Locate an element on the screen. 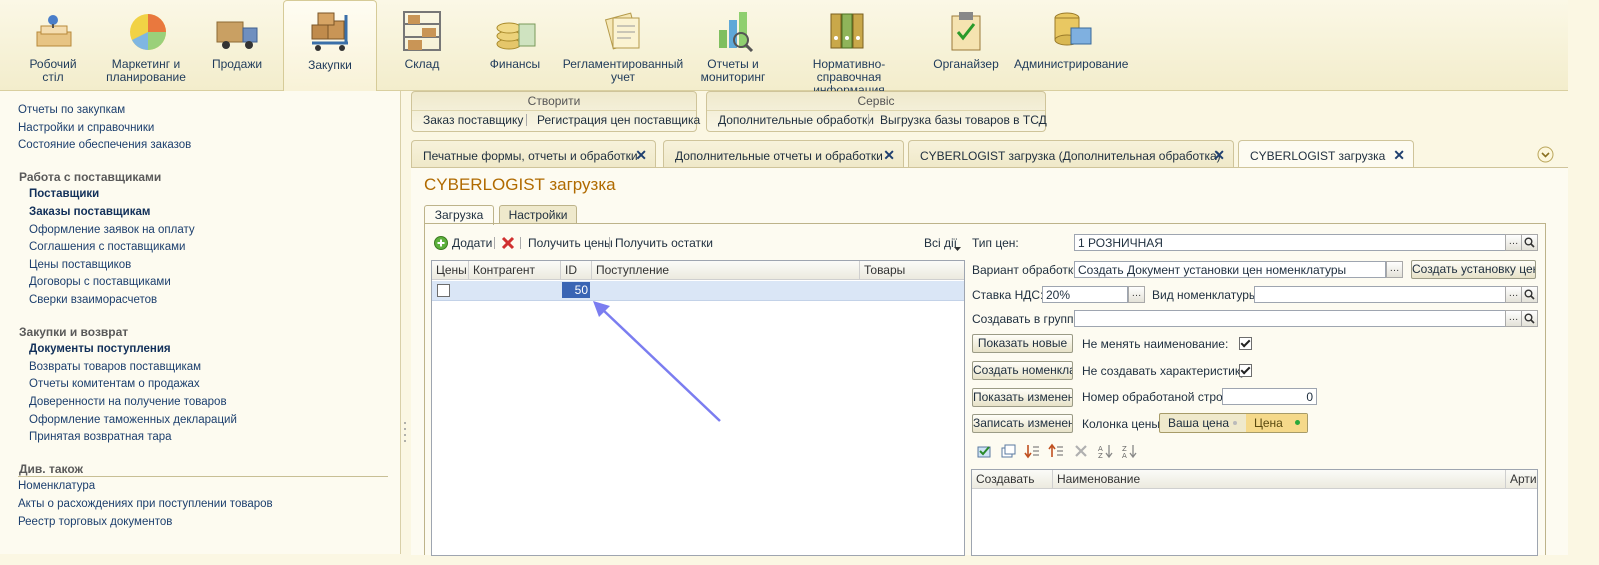  column-header: Цены is located at coordinates (450, 270).